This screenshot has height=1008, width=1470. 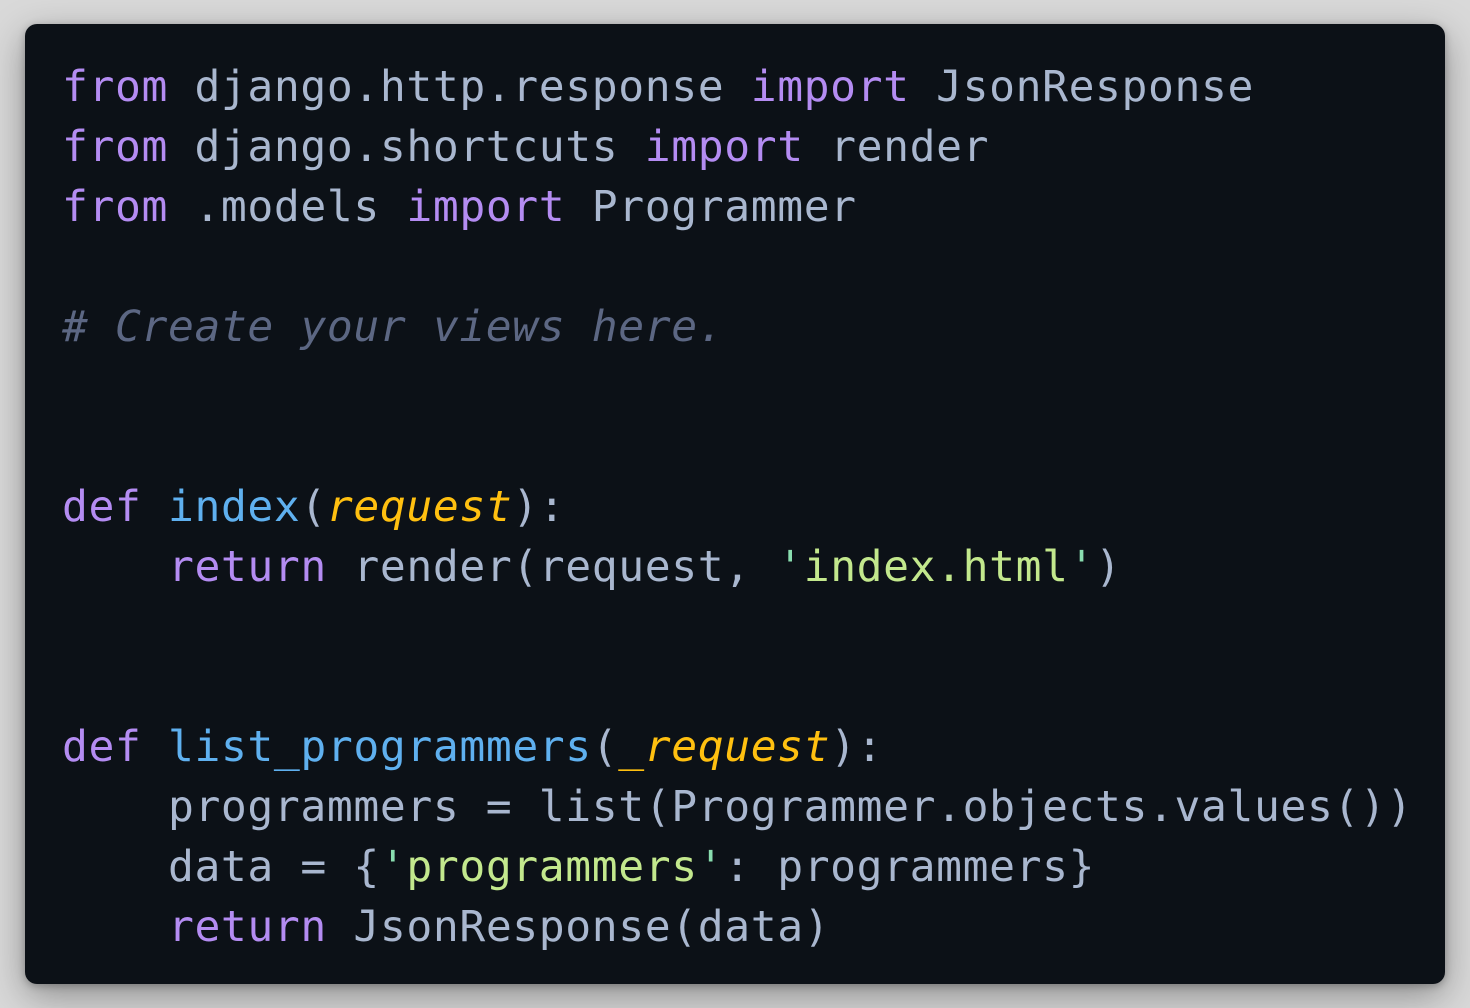 What do you see at coordinates (578, 927) in the screenshot?
I see `code-text-token: JsonResponse(data)` at bounding box center [578, 927].